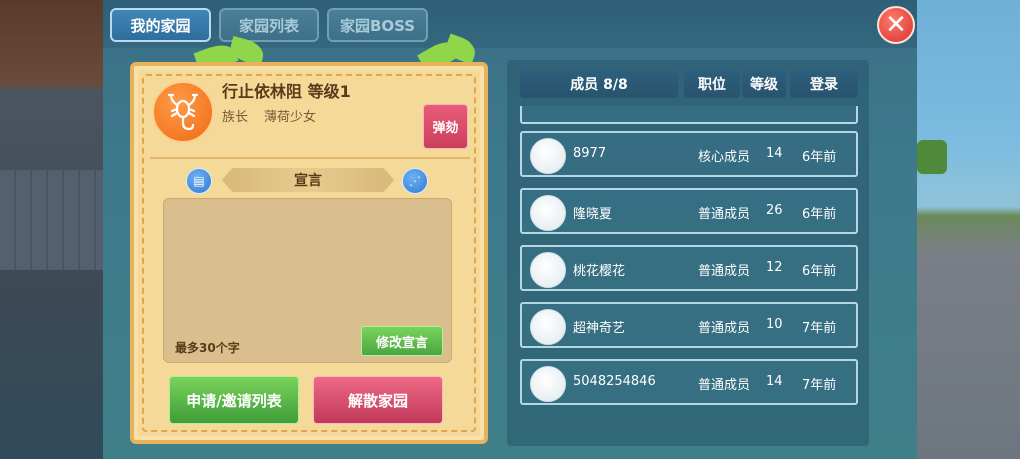 This screenshot has height=459, width=1020. Describe the element at coordinates (824, 84) in the screenshot. I see `login-header: 登录` at that location.